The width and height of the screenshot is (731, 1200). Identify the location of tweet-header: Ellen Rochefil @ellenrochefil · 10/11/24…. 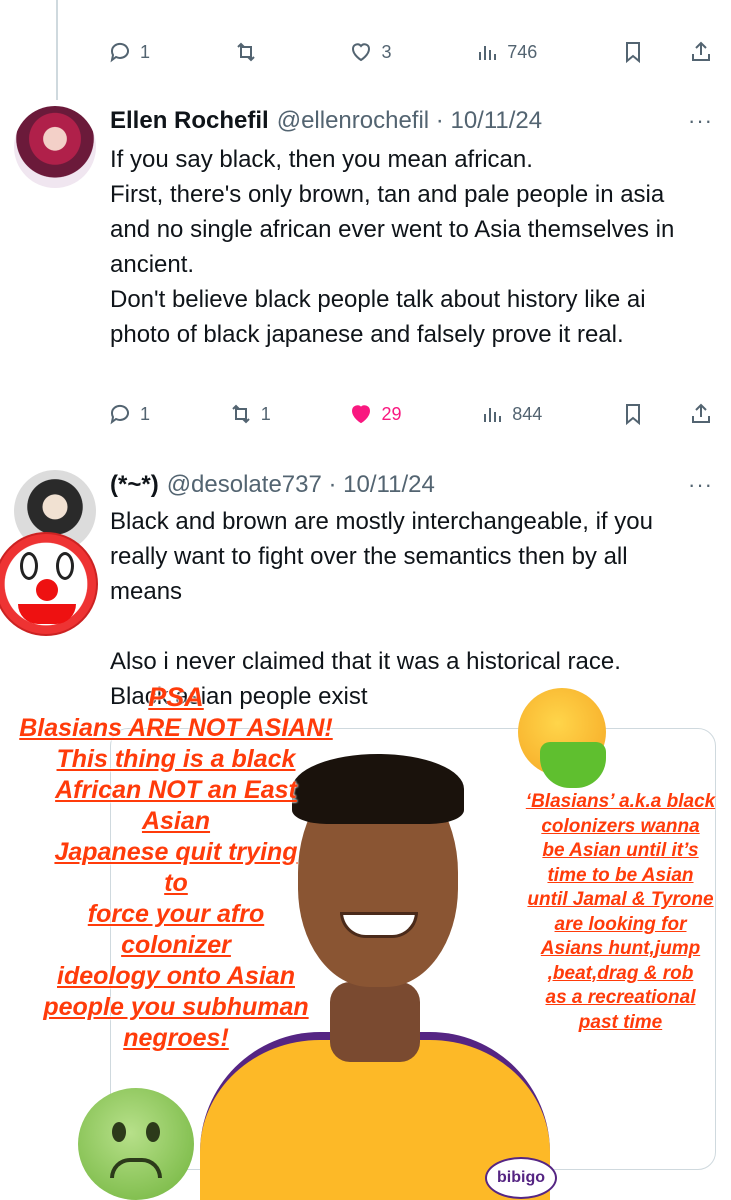
(411, 121).